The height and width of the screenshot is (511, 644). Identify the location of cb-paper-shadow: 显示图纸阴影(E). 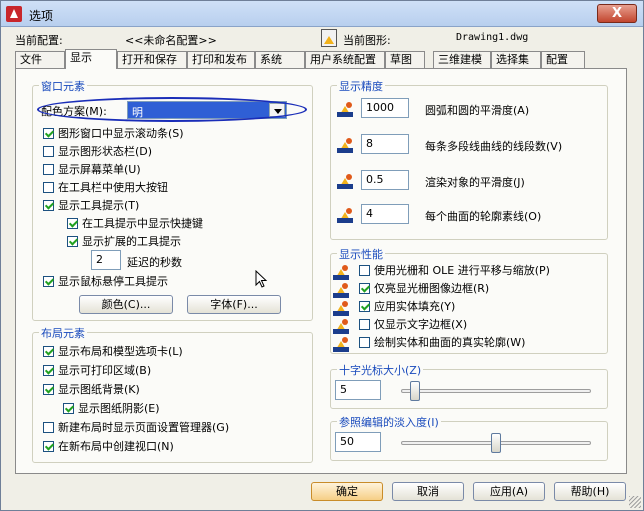
(111, 409).